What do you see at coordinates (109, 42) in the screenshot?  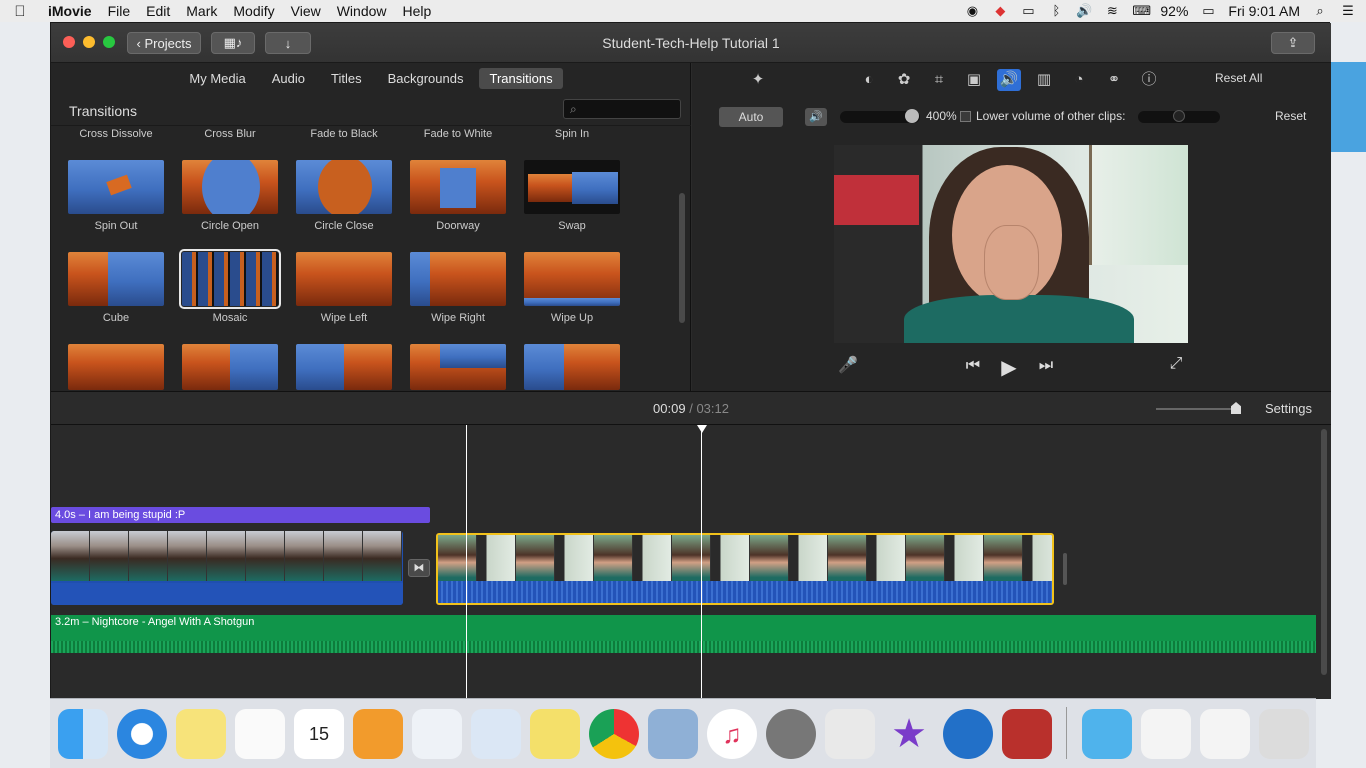 I see `fullscreen-window-button` at bounding box center [109, 42].